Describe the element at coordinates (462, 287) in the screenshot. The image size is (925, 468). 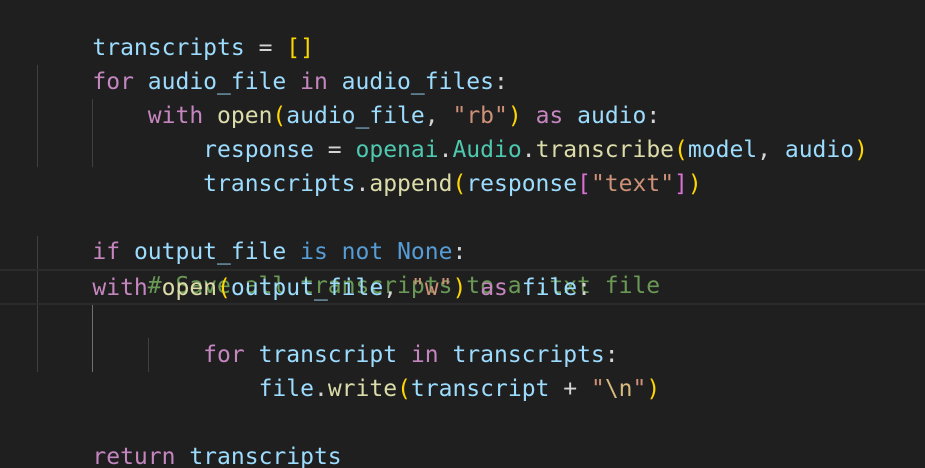
I see `code-line-9-current: with open(output_file, "w") as file:` at that location.